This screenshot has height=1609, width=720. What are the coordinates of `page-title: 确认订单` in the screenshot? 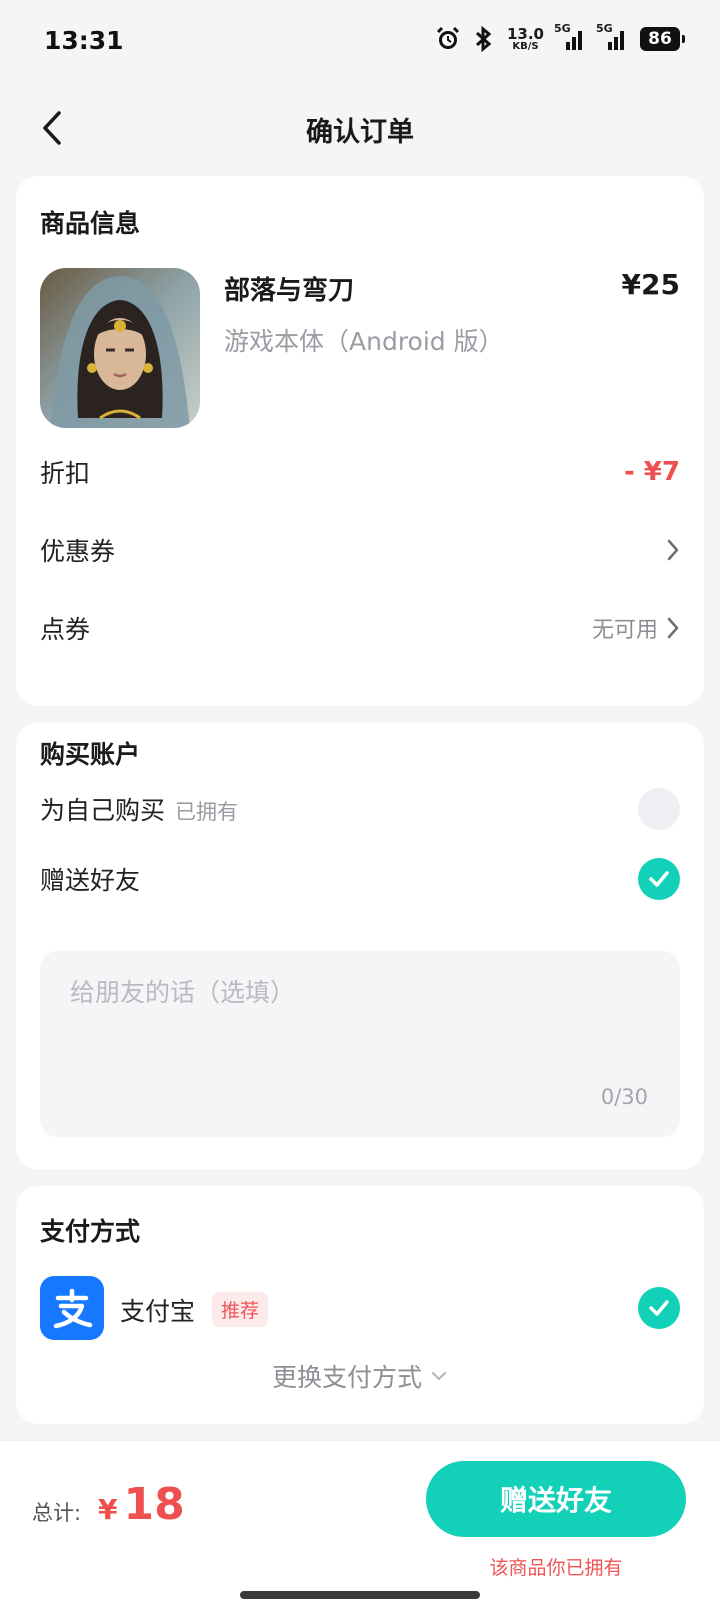 It's located at (360, 132).